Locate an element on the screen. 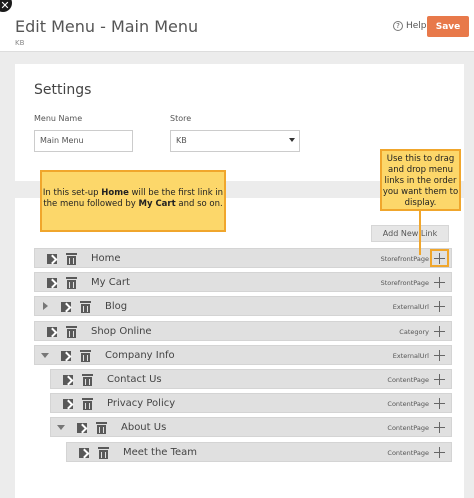 Image resolution: width=474 pixels, height=498 pixels. chevron-down-icon is located at coordinates (292, 140).